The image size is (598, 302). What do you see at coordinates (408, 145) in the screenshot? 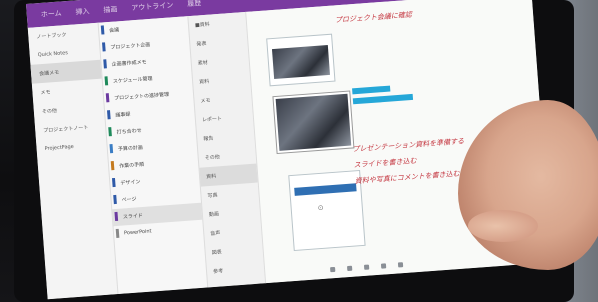
I see `handwritten-note: プレゼンテーション資料を準備する` at bounding box center [408, 145].